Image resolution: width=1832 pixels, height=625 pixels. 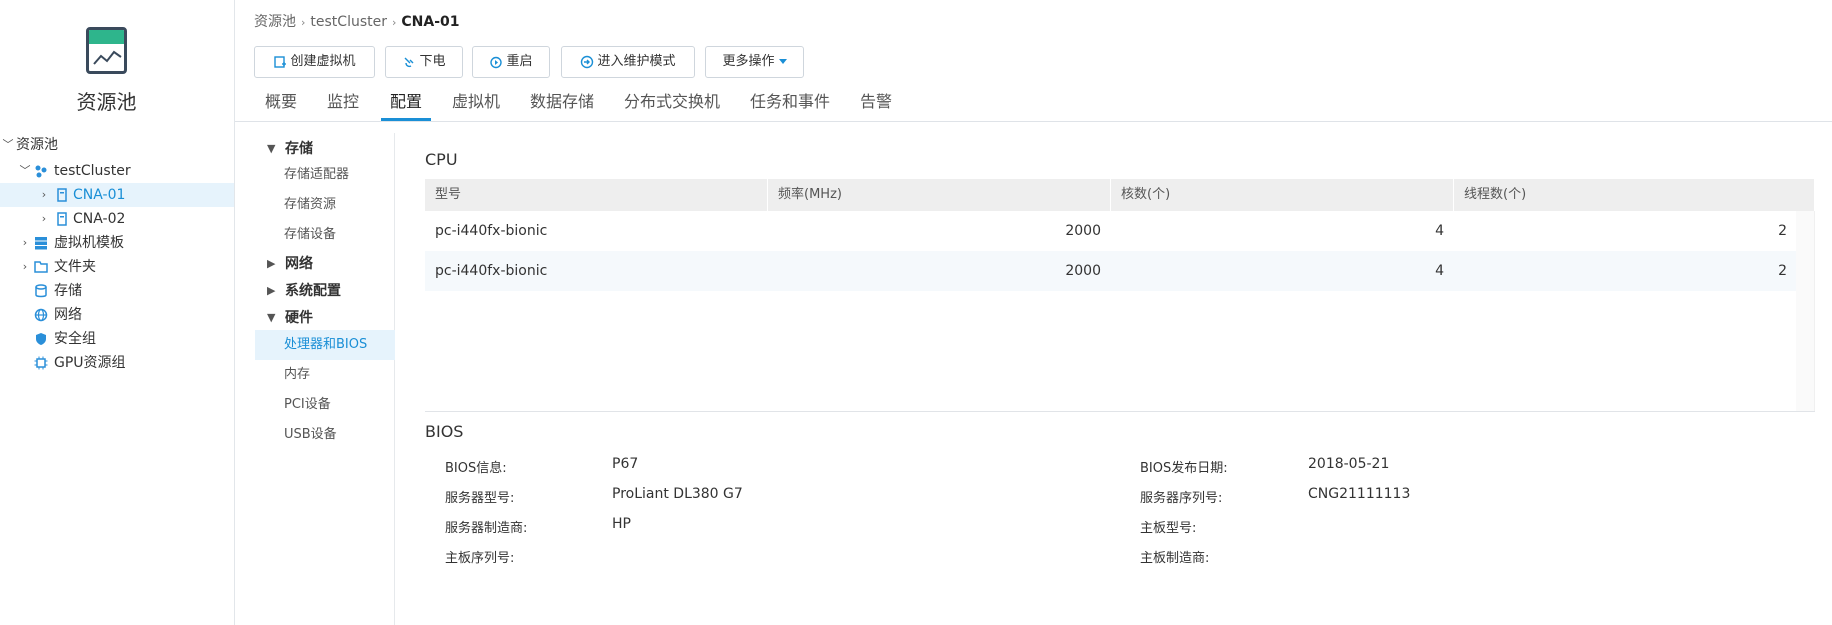 I want to click on enter-maintenance-button: 进入维护模式, so click(x=628, y=62).